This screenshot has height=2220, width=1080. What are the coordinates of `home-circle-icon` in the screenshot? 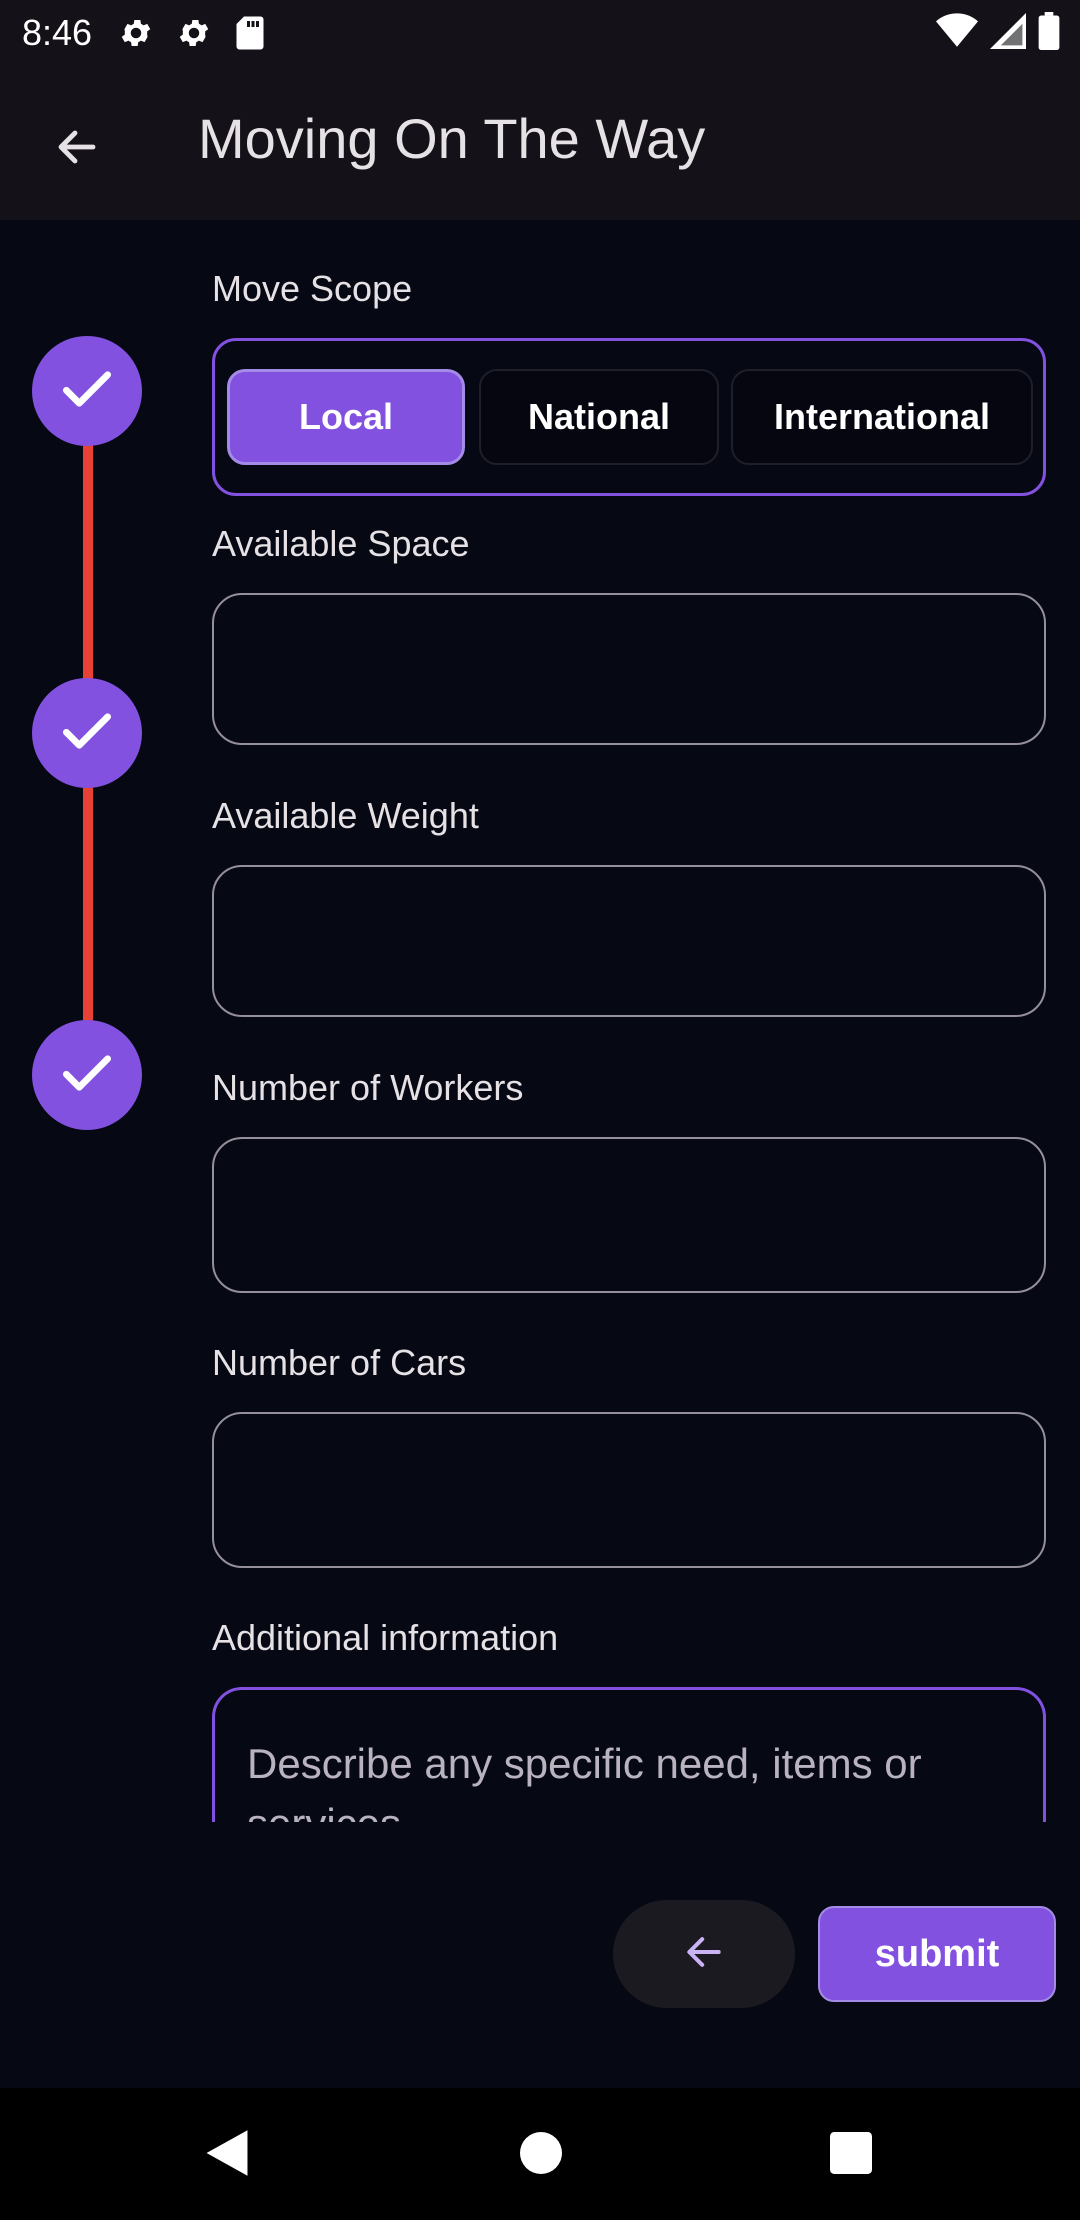 It's located at (541, 2153).